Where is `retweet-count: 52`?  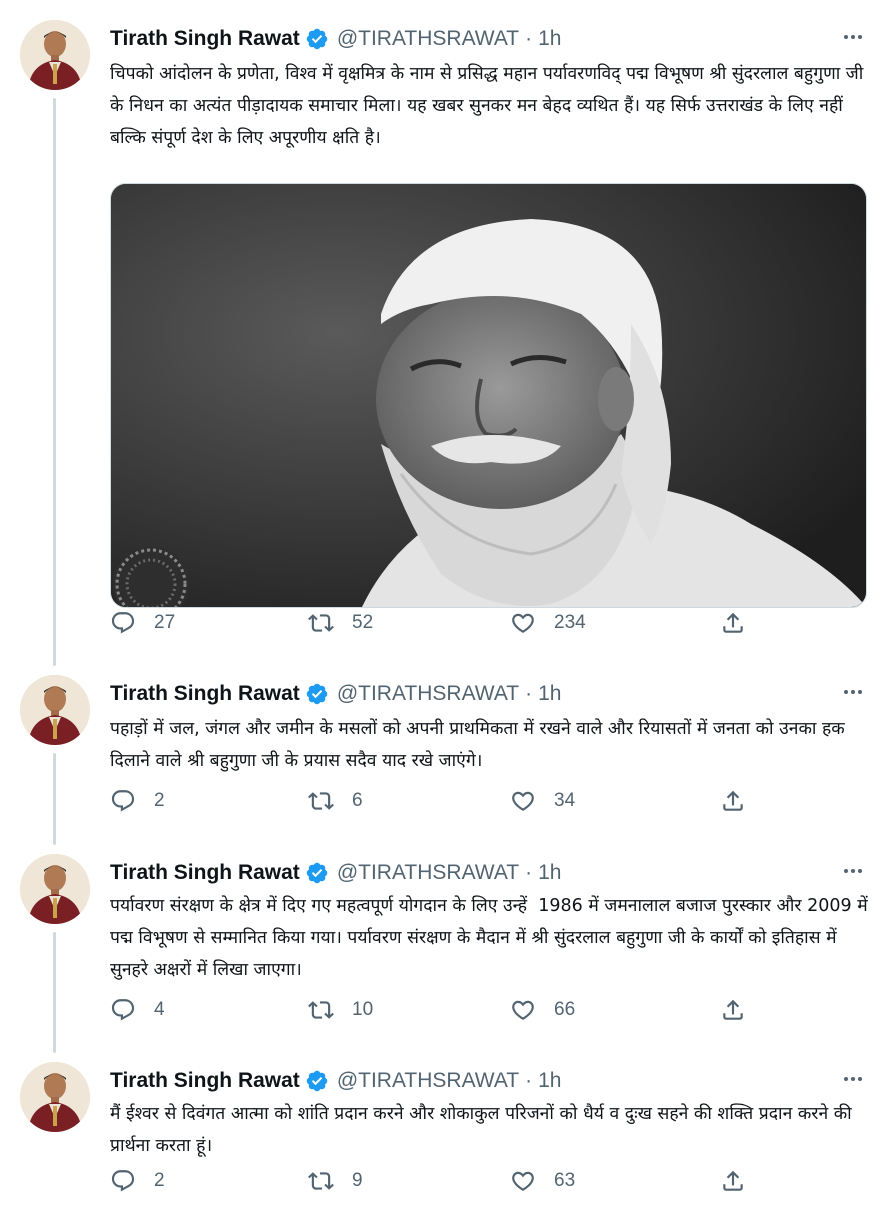 retweet-count: 52 is located at coordinates (363, 622).